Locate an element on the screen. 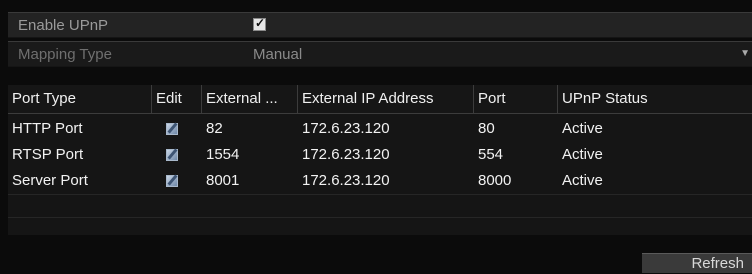 This screenshot has width=752, height=274. empty-table-row is located at coordinates (380, 206).